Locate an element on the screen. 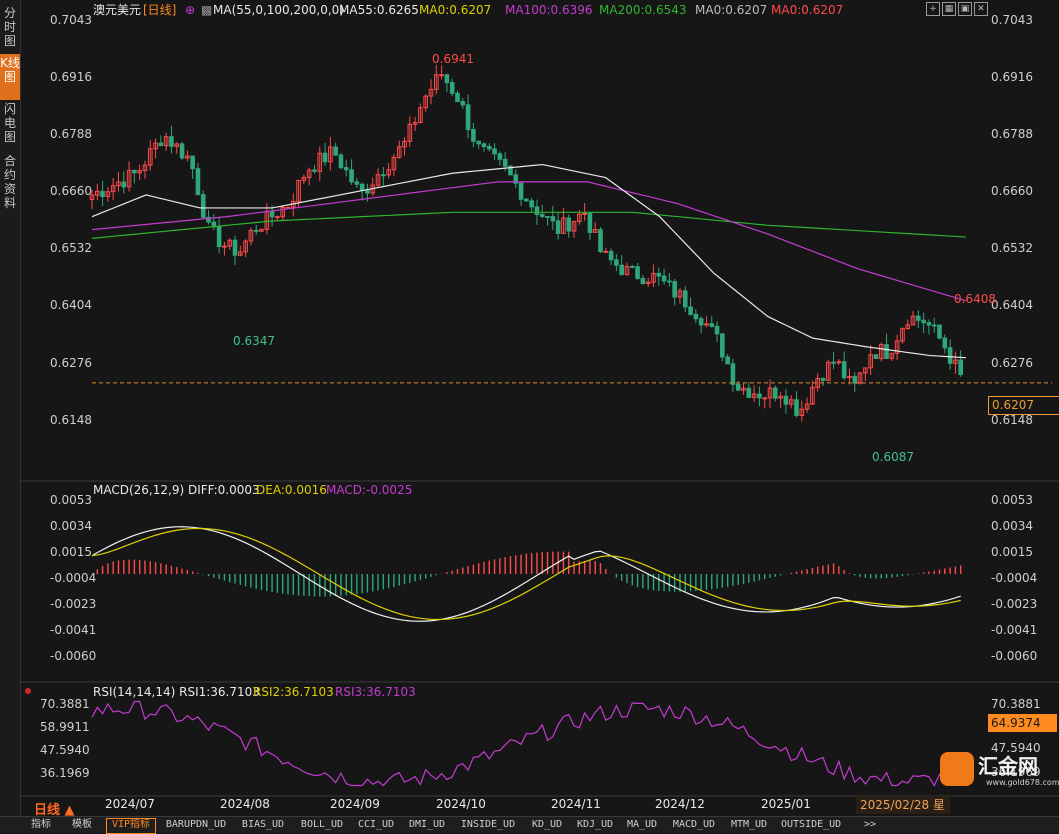 This screenshot has height=834, width=1059. bottom-tab-13: MTM_UD is located at coordinates (749, 825).